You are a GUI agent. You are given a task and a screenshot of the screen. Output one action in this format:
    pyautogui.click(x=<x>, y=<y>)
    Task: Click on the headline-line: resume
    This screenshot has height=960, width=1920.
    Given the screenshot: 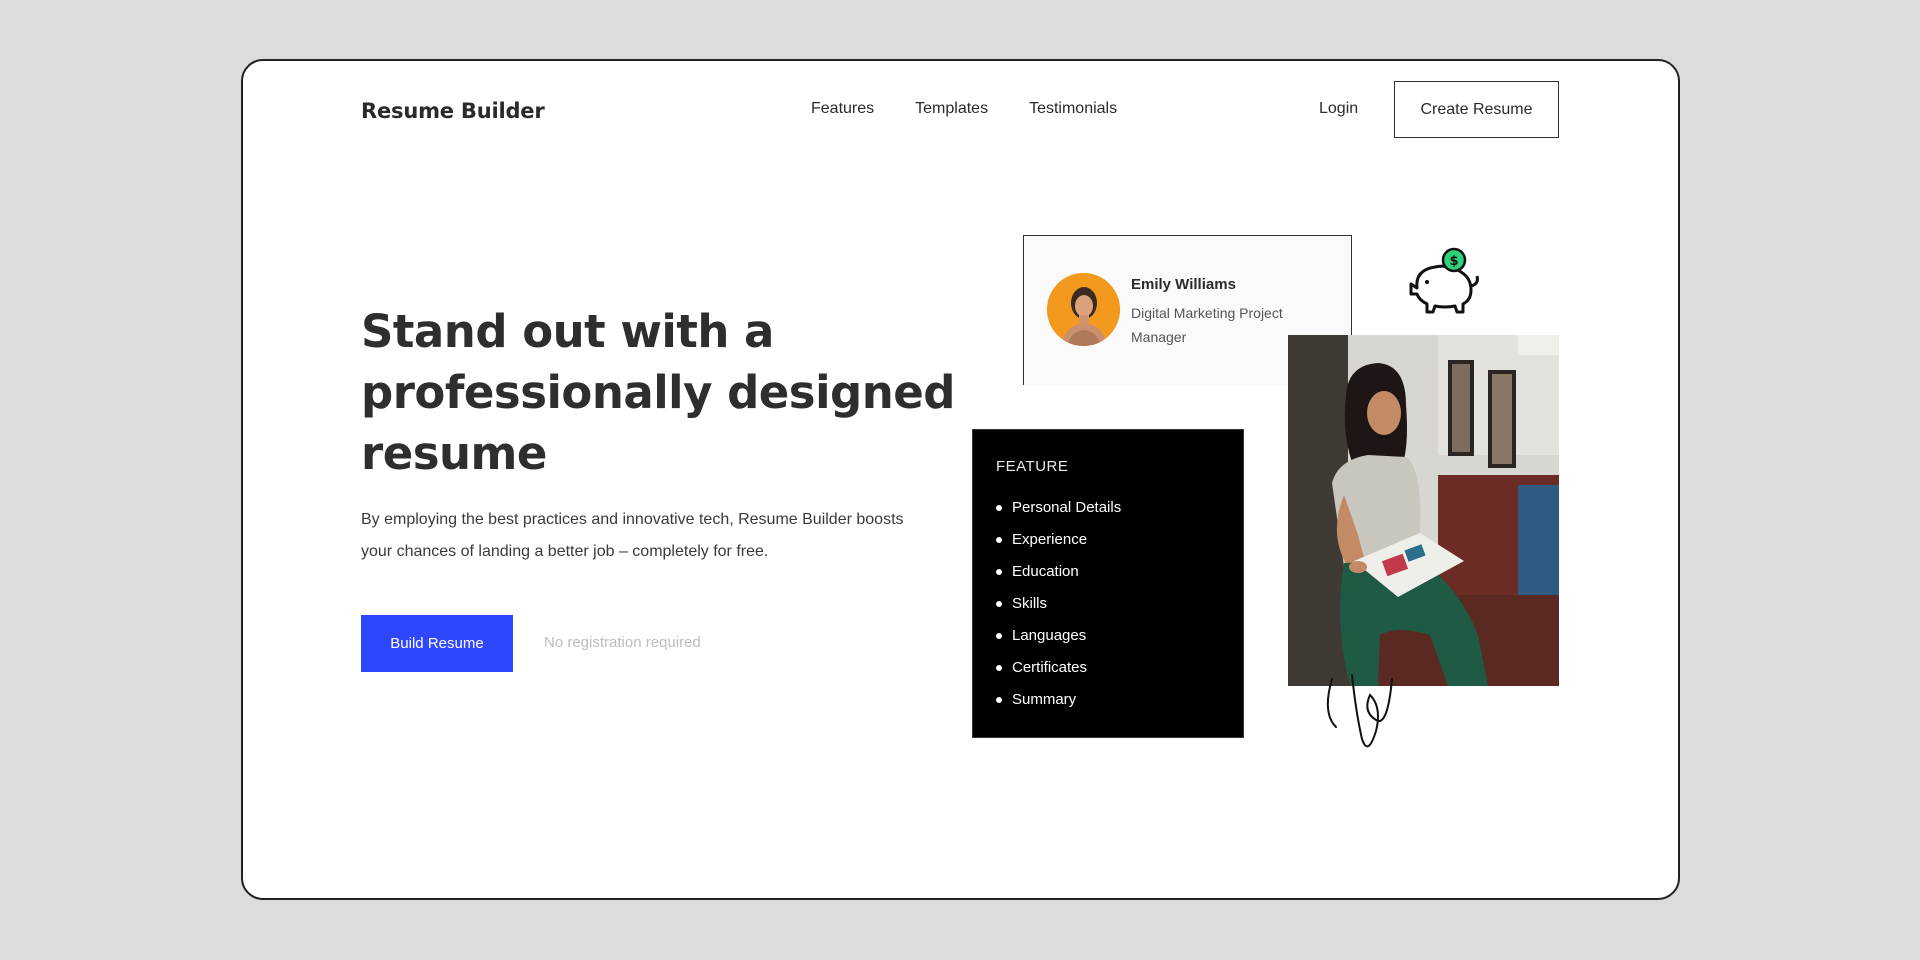 What is the action you would take?
    pyautogui.click(x=454, y=453)
    